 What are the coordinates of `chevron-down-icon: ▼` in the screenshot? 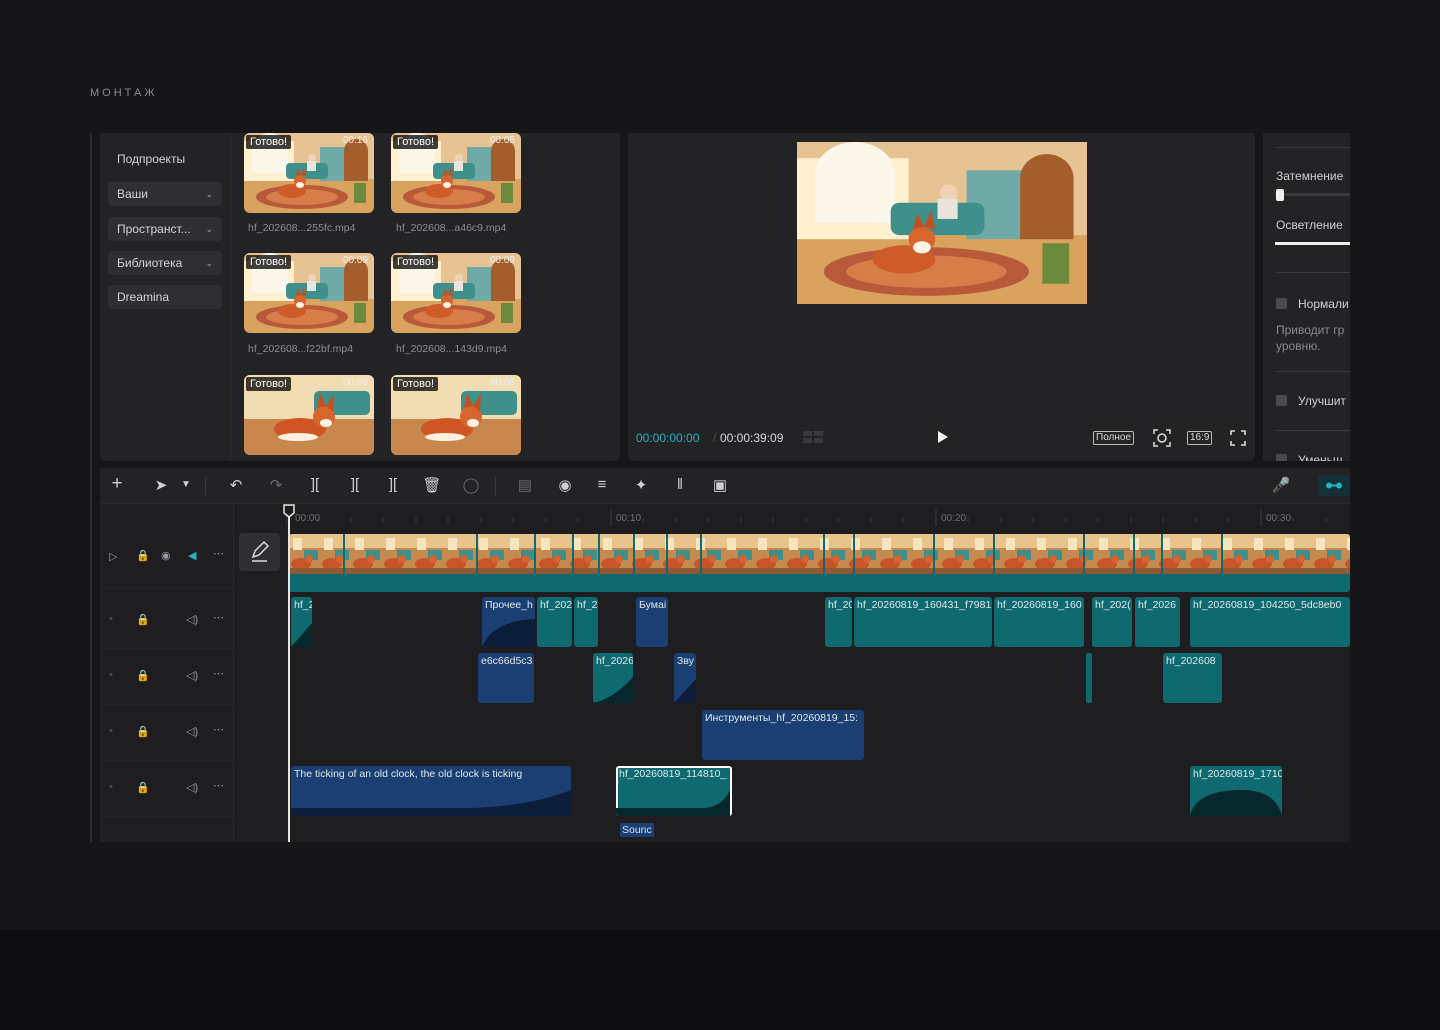 It's located at (186, 484).